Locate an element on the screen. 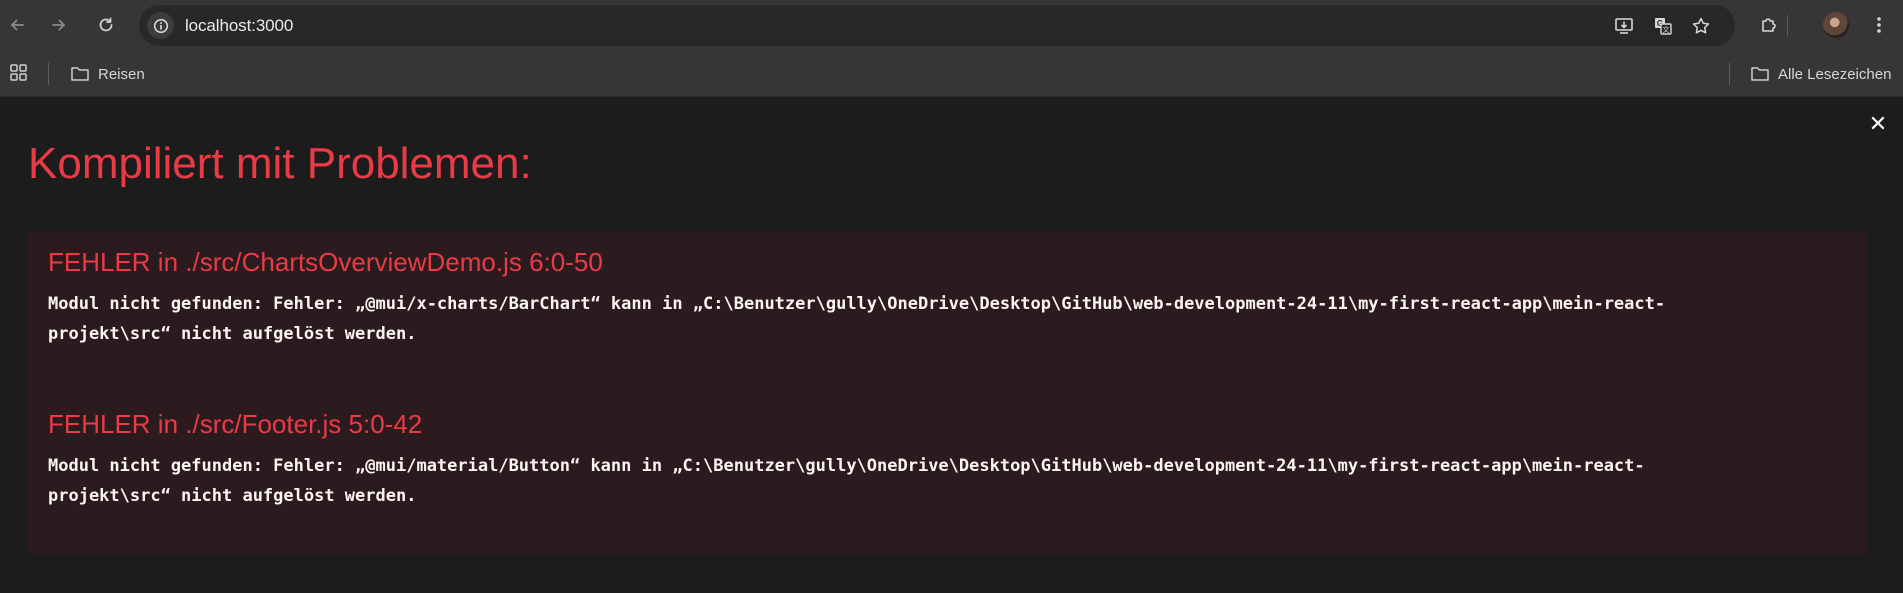 The image size is (1903, 593). page-title: Kompiliert mit Problemen: is located at coordinates (280, 163).